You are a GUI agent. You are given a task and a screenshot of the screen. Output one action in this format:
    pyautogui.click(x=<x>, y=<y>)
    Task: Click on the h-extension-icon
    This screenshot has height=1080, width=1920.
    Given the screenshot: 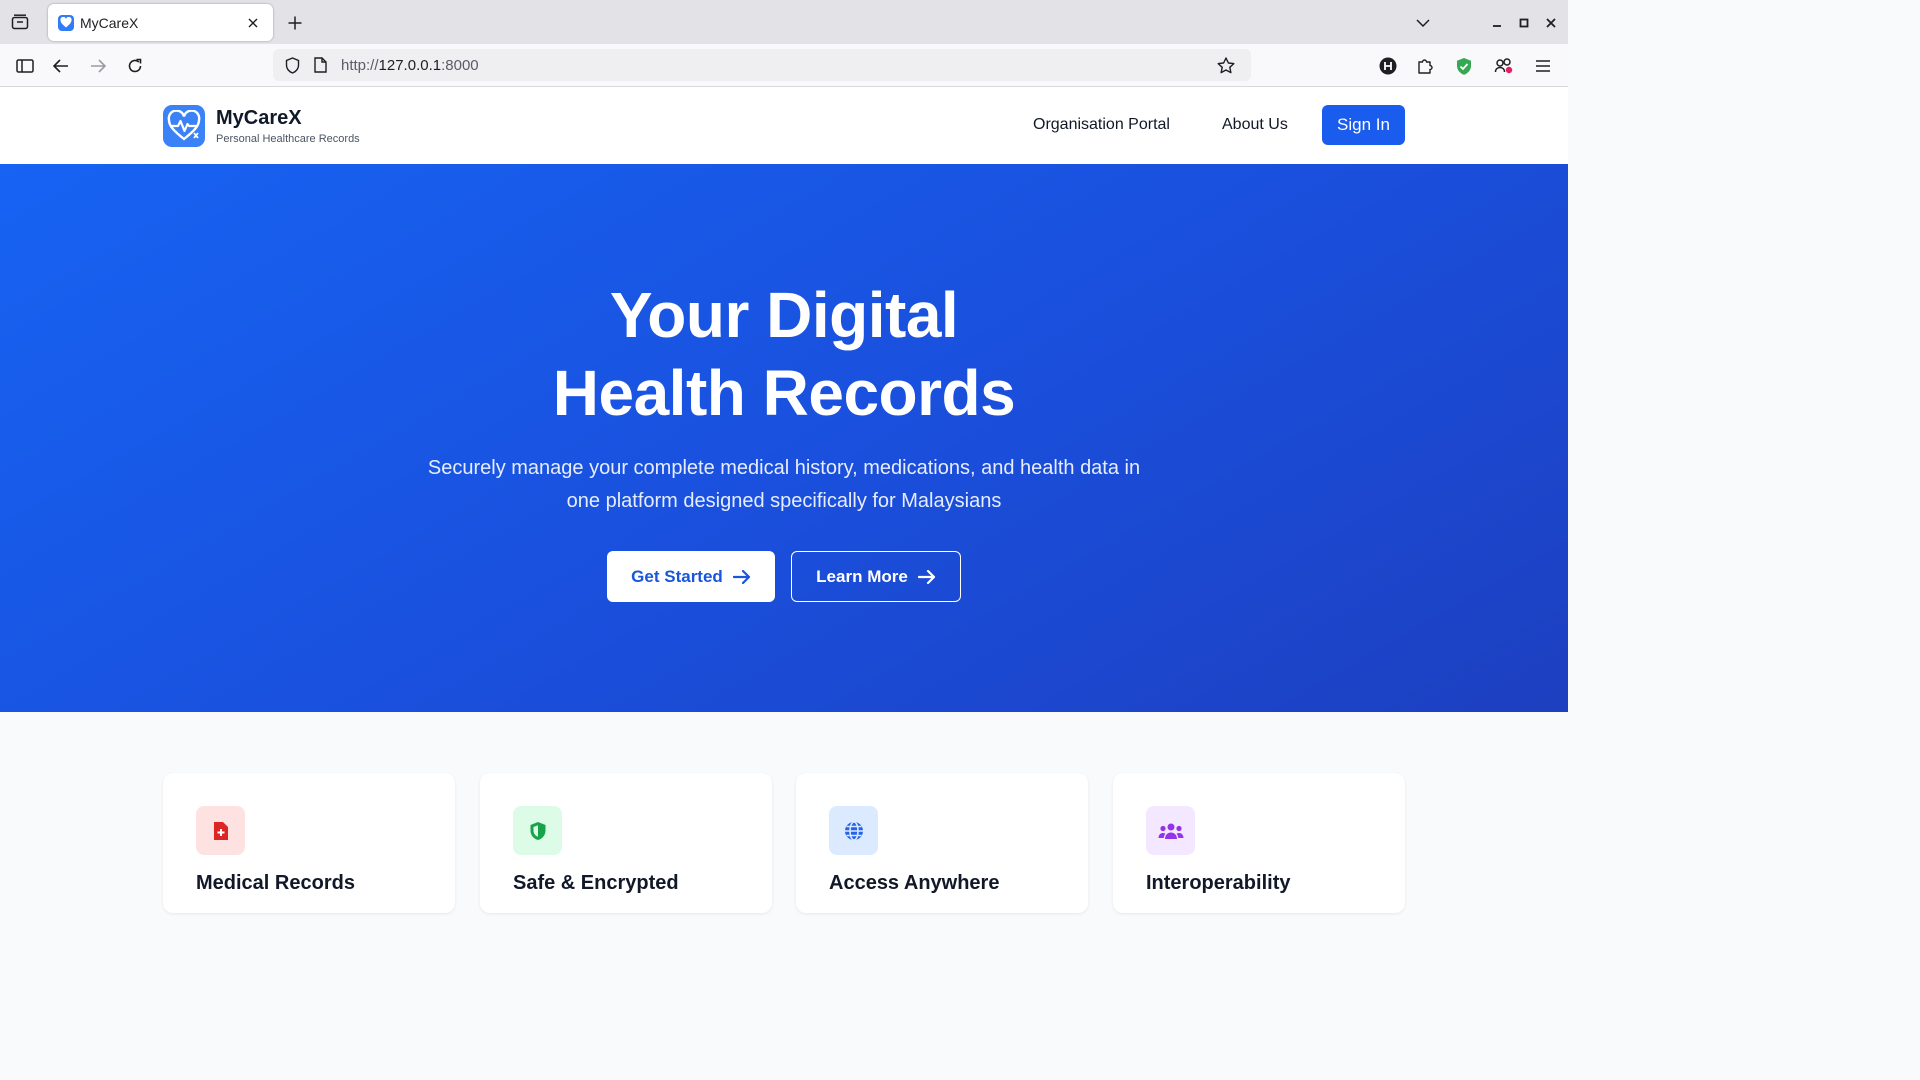 What is the action you would take?
    pyautogui.click(x=1388, y=66)
    